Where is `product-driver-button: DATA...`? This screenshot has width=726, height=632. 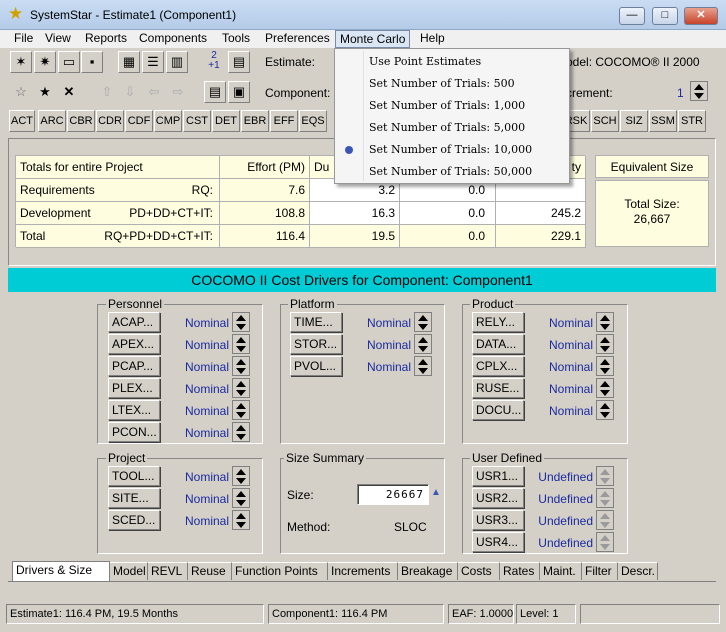
product-driver-button: DATA... is located at coordinates (498, 344).